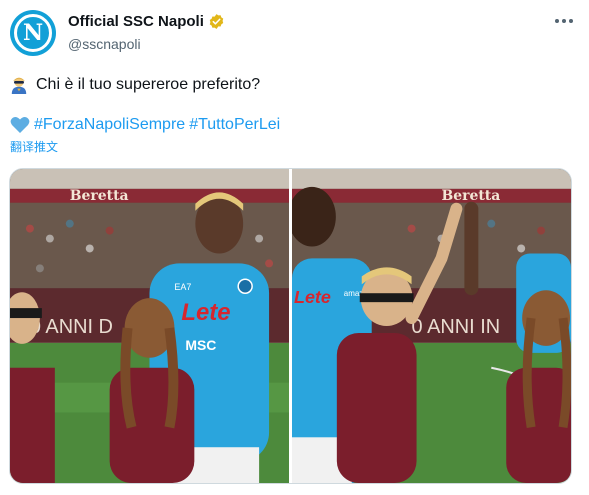 The height and width of the screenshot is (495, 589). I want to click on translate-tweet-link: 翻译推文, so click(34, 146).